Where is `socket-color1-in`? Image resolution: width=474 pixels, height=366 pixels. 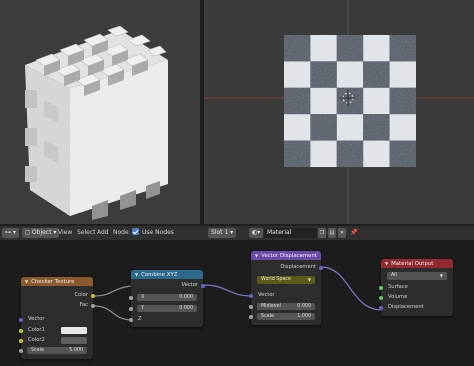
socket-color1-in is located at coordinates (21, 330).